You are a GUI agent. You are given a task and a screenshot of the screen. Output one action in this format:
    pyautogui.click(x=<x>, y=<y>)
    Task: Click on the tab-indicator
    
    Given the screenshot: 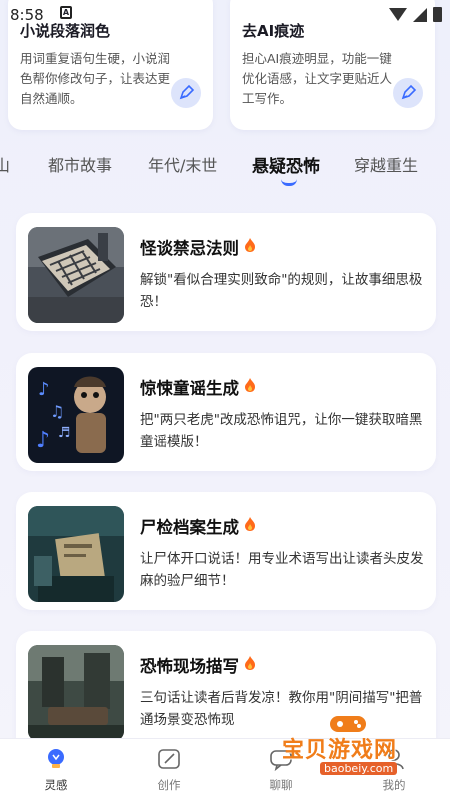 What is the action you would take?
    pyautogui.click(x=289, y=182)
    